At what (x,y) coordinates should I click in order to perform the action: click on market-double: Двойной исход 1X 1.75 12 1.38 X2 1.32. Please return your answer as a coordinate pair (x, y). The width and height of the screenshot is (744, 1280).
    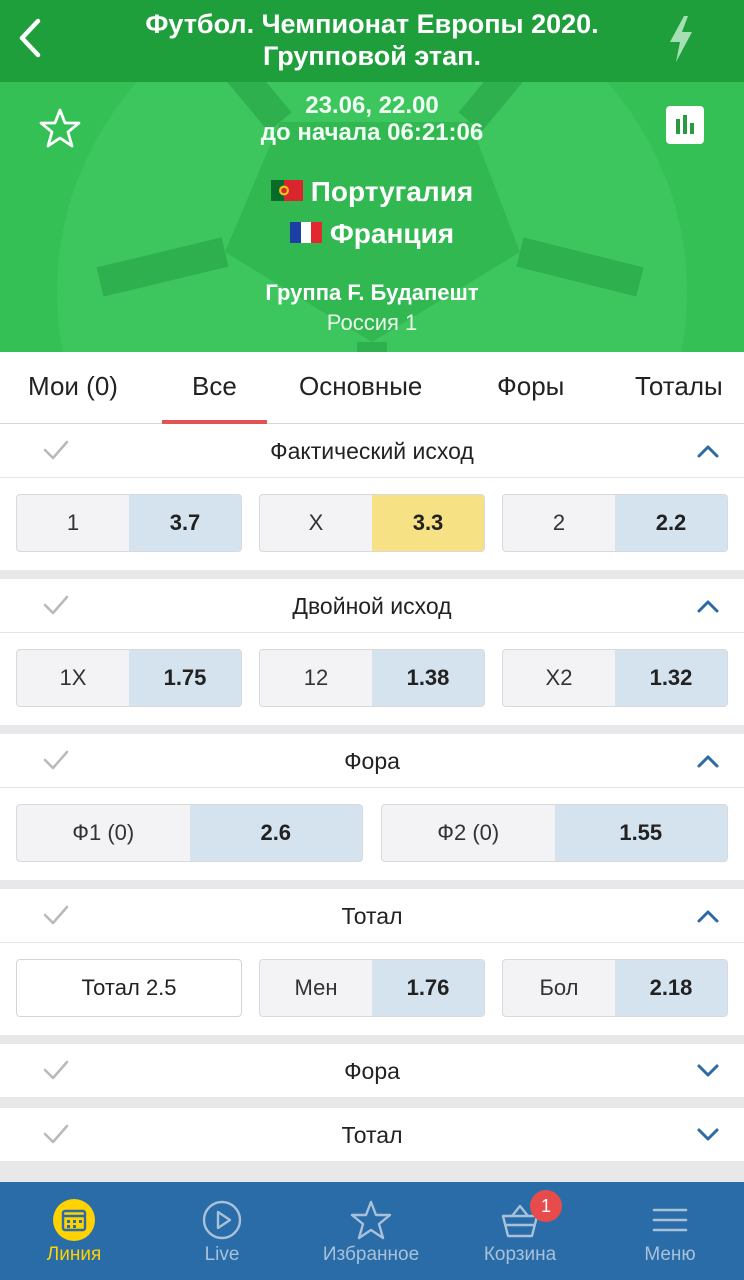
    Looking at the image, I should click on (372, 652).